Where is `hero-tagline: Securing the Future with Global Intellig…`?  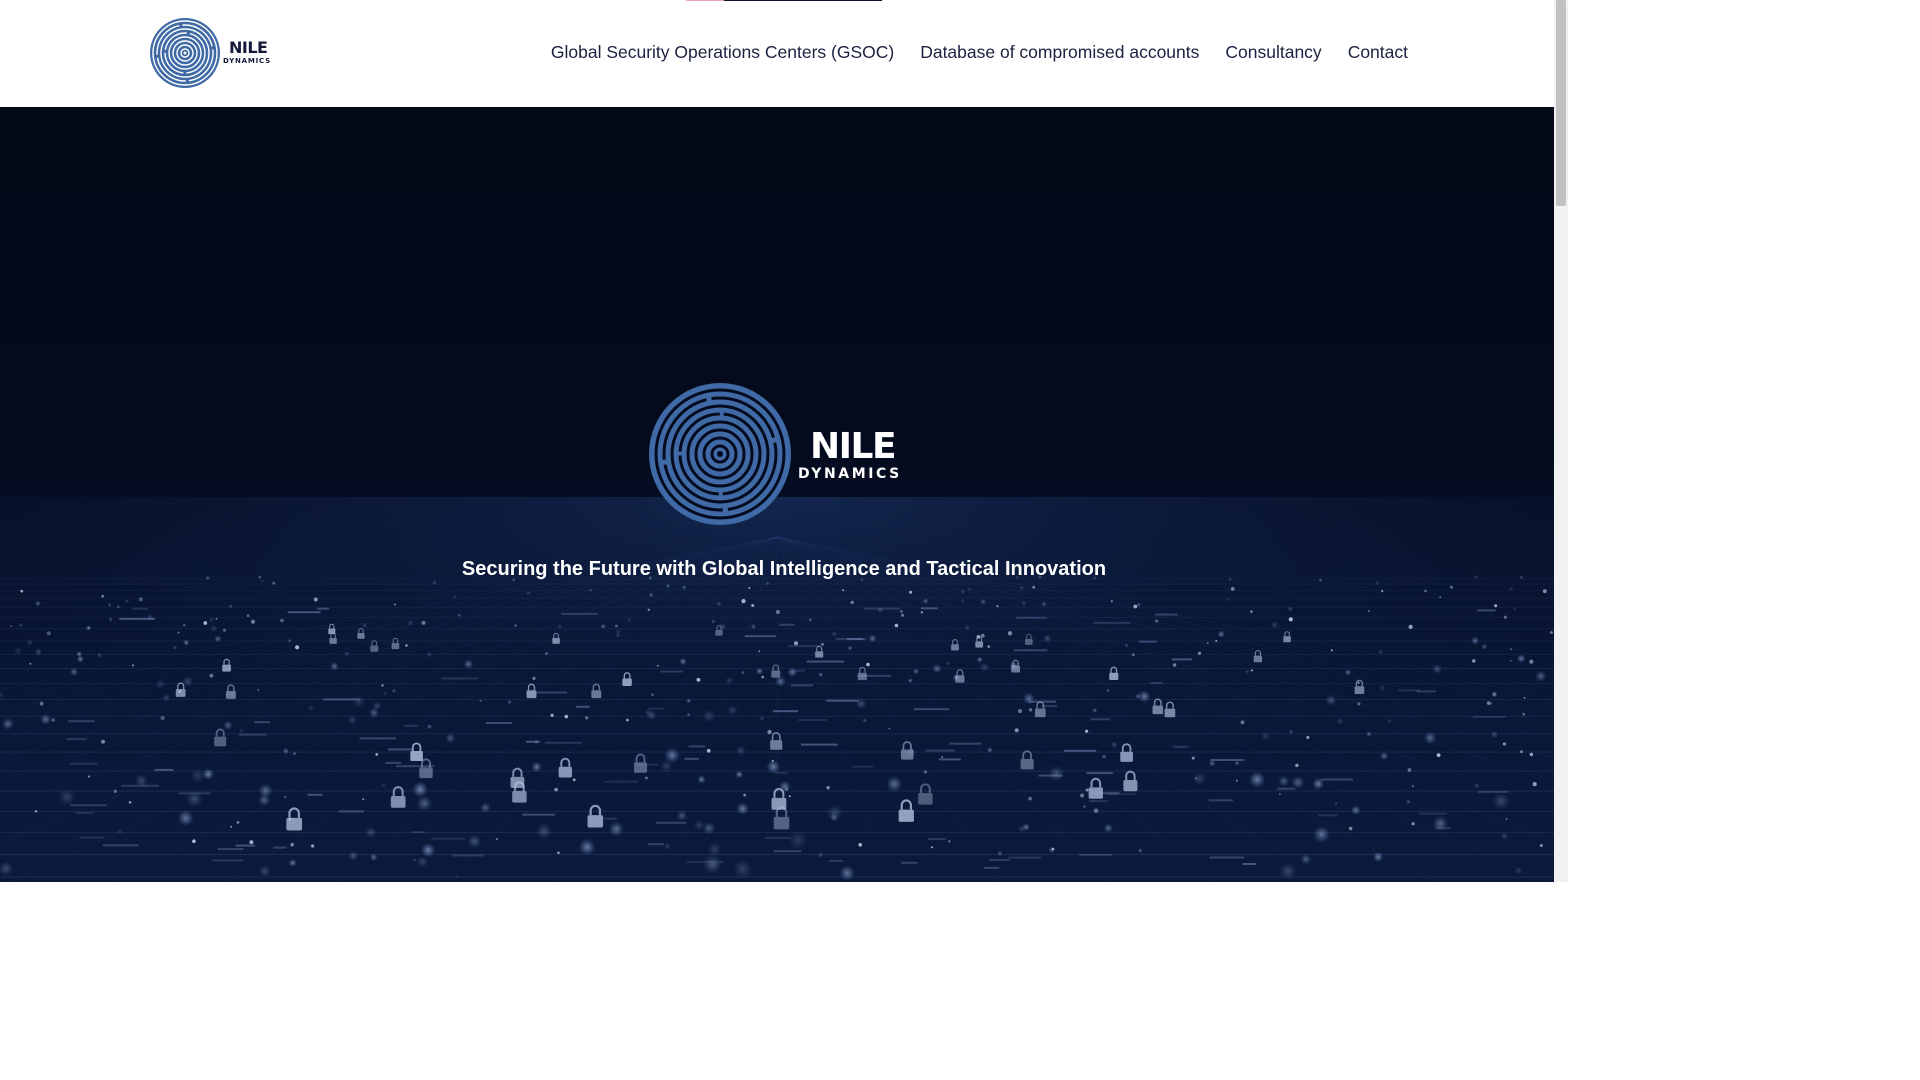
hero-tagline: Securing the Future with Global Intellig… is located at coordinates (784, 569).